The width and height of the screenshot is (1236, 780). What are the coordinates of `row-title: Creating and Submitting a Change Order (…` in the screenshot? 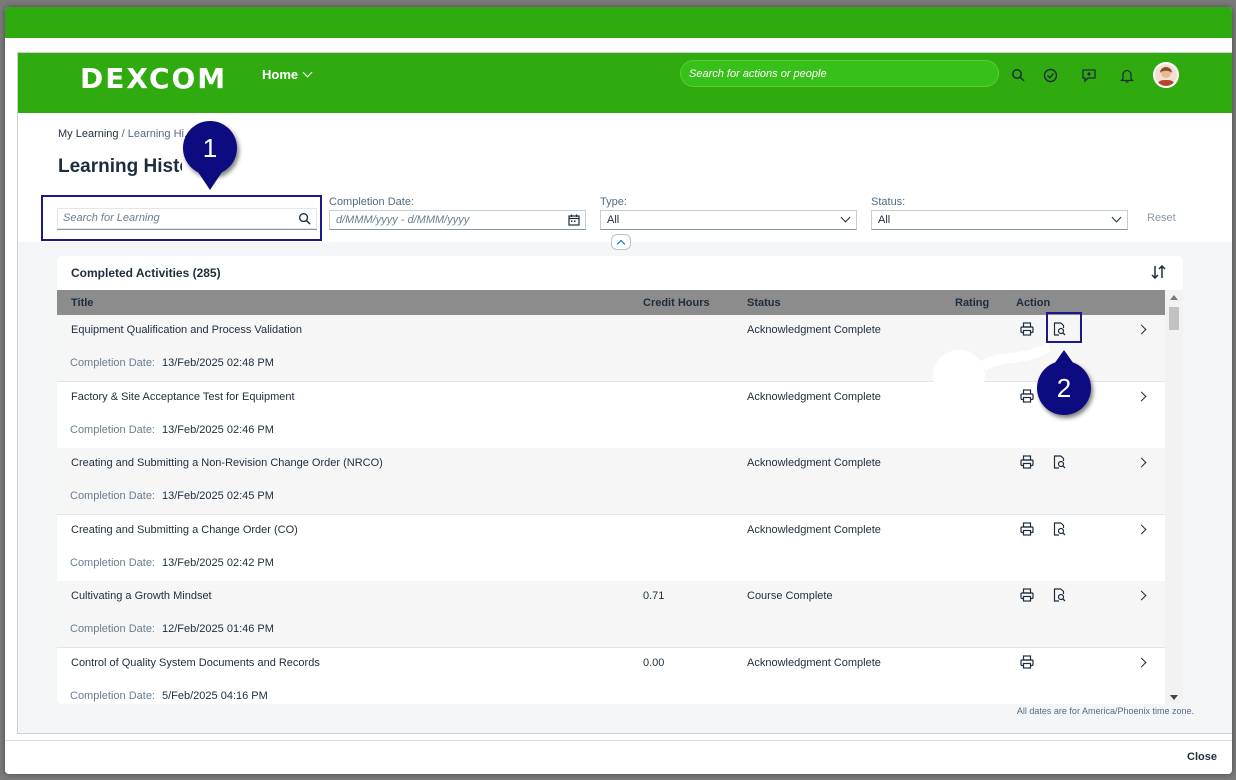 It's located at (184, 530).